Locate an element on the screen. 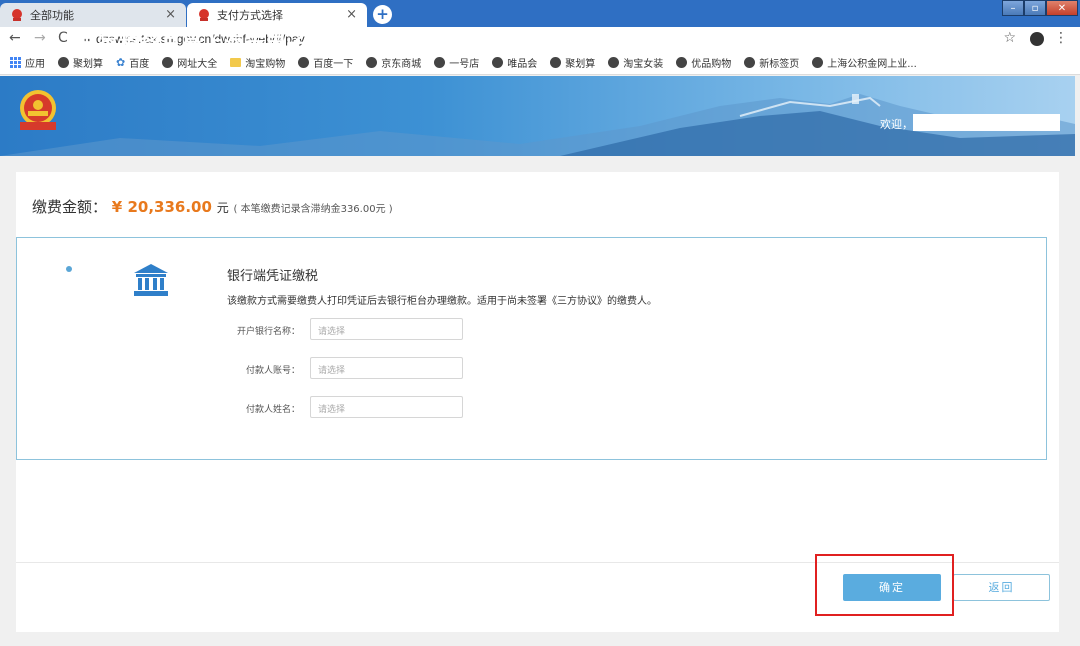  amount-unit: 元 is located at coordinates (222, 208).